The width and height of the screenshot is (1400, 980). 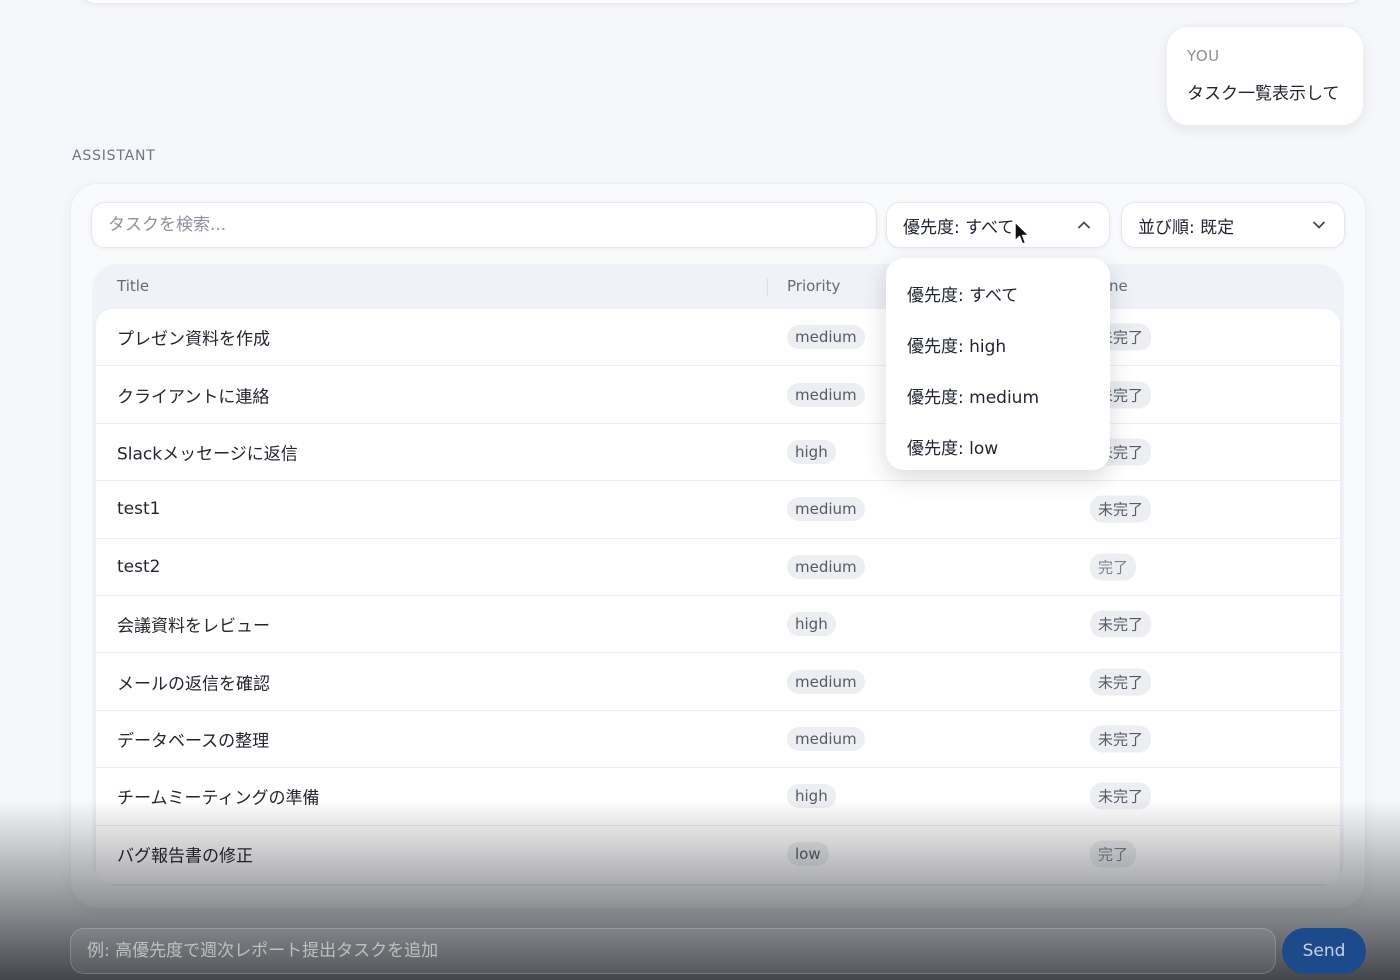 What do you see at coordinates (139, 509) in the screenshot?
I see `task-title: test1` at bounding box center [139, 509].